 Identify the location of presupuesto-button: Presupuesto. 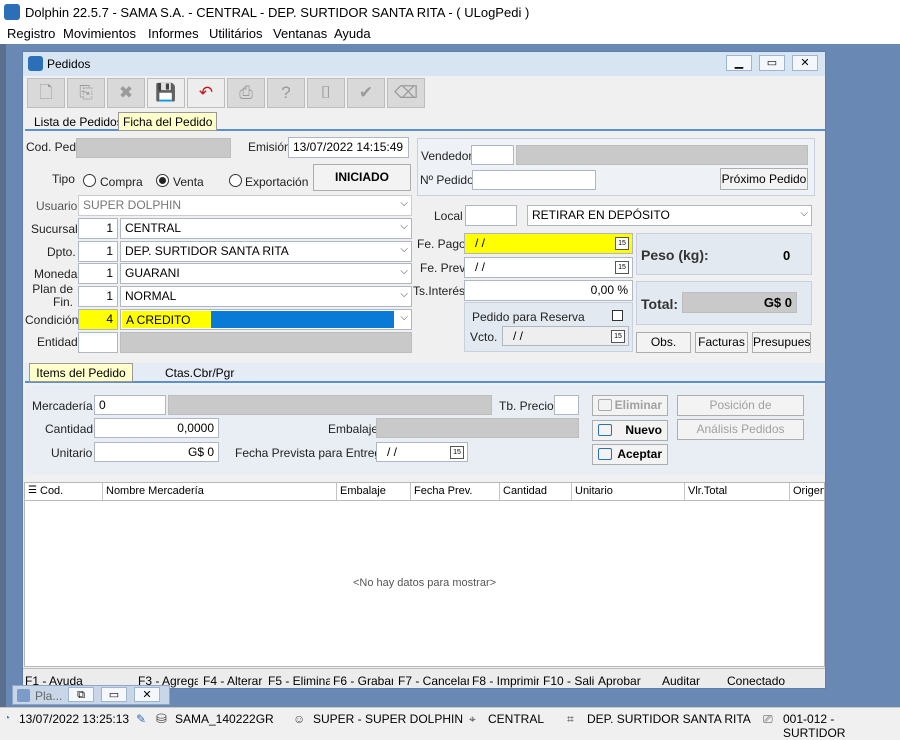
(781, 342).